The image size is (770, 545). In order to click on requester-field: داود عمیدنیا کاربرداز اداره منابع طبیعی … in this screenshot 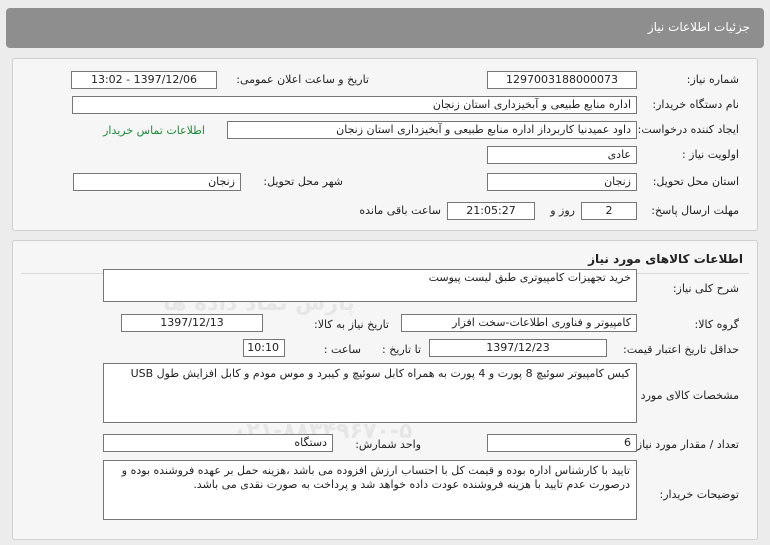, I will do `click(432, 130)`.